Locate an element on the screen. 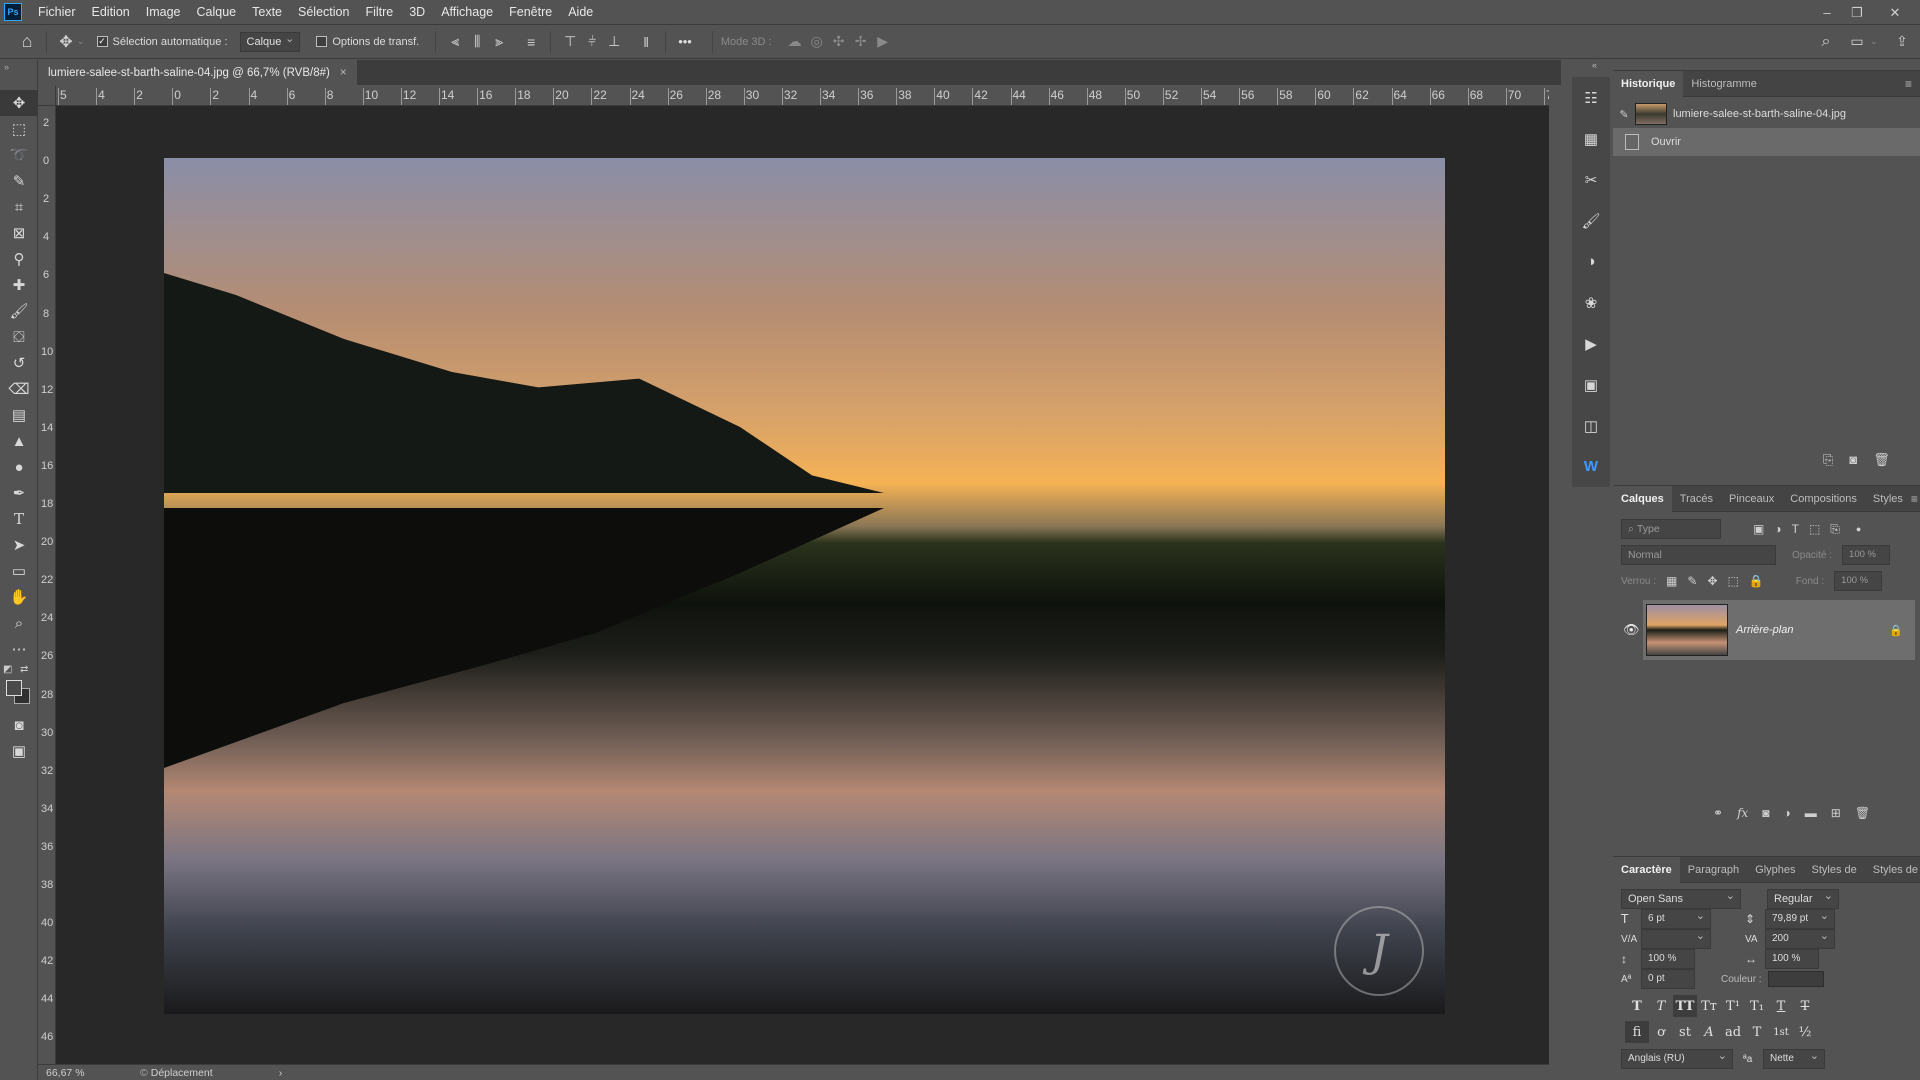  plugin-w-icon: W is located at coordinates (1591, 466).